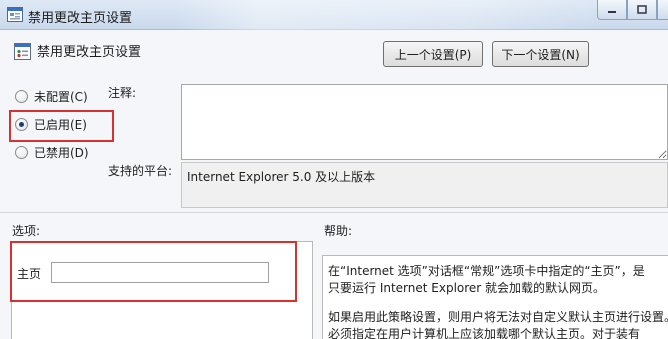 Image resolution: width=668 pixels, height=339 pixels. What do you see at coordinates (80, 18) in the screenshot?
I see `window-title: 禁用更改主页设置` at bounding box center [80, 18].